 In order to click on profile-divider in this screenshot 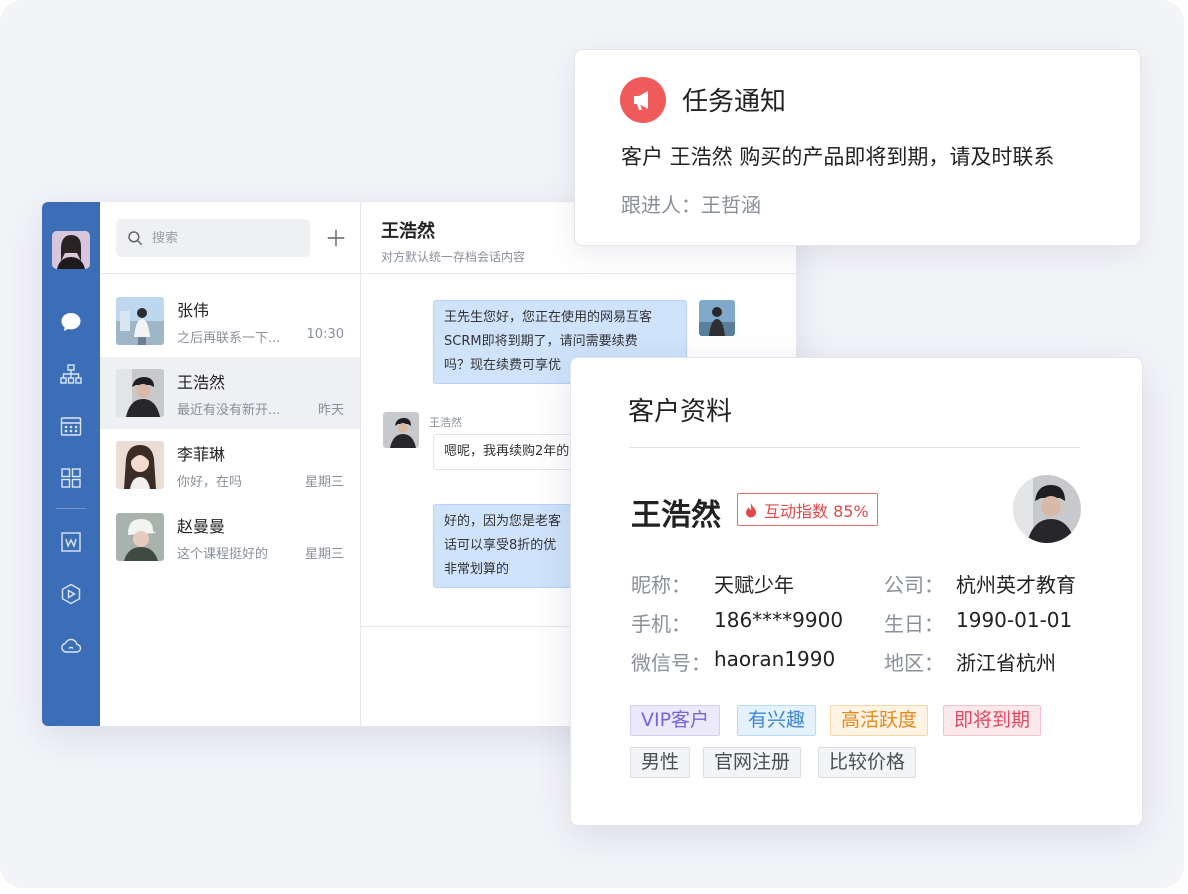, I will do `click(854, 447)`.